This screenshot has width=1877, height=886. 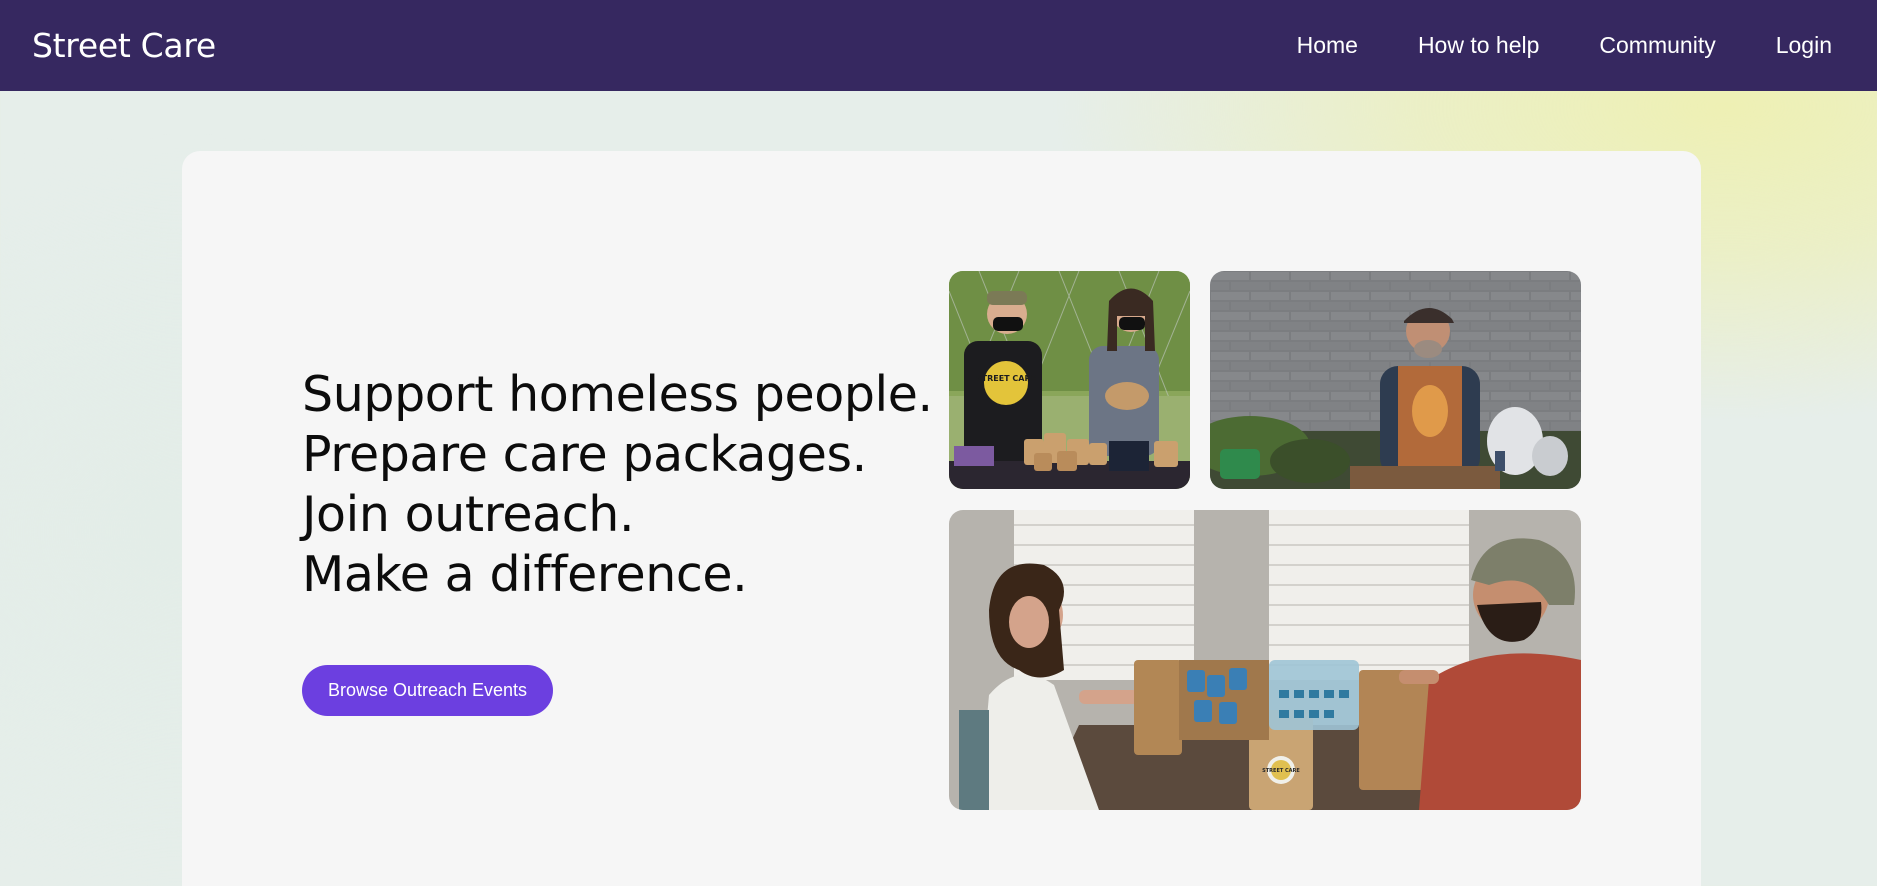 I want to click on nav-links: Home How to help Community Login, so click(x=1564, y=45).